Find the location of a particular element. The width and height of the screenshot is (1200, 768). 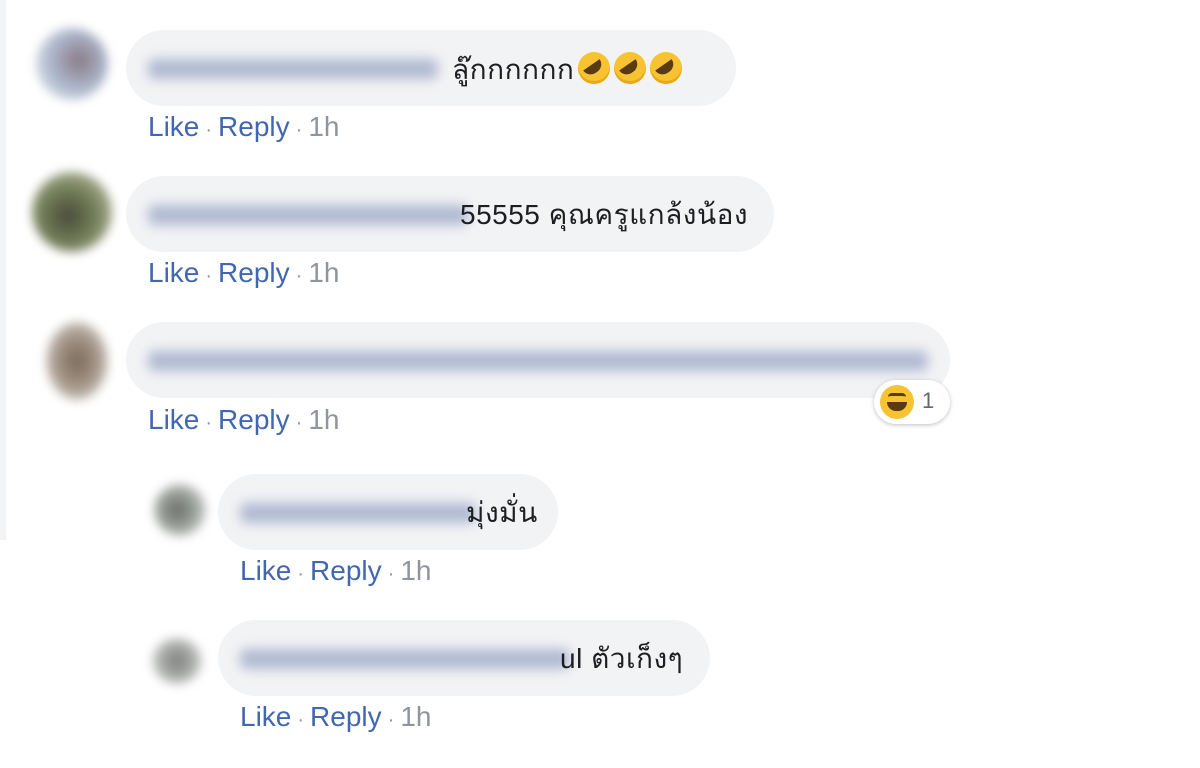

reply-bubble: ul ตัวเก็งๆ is located at coordinates (464, 658).